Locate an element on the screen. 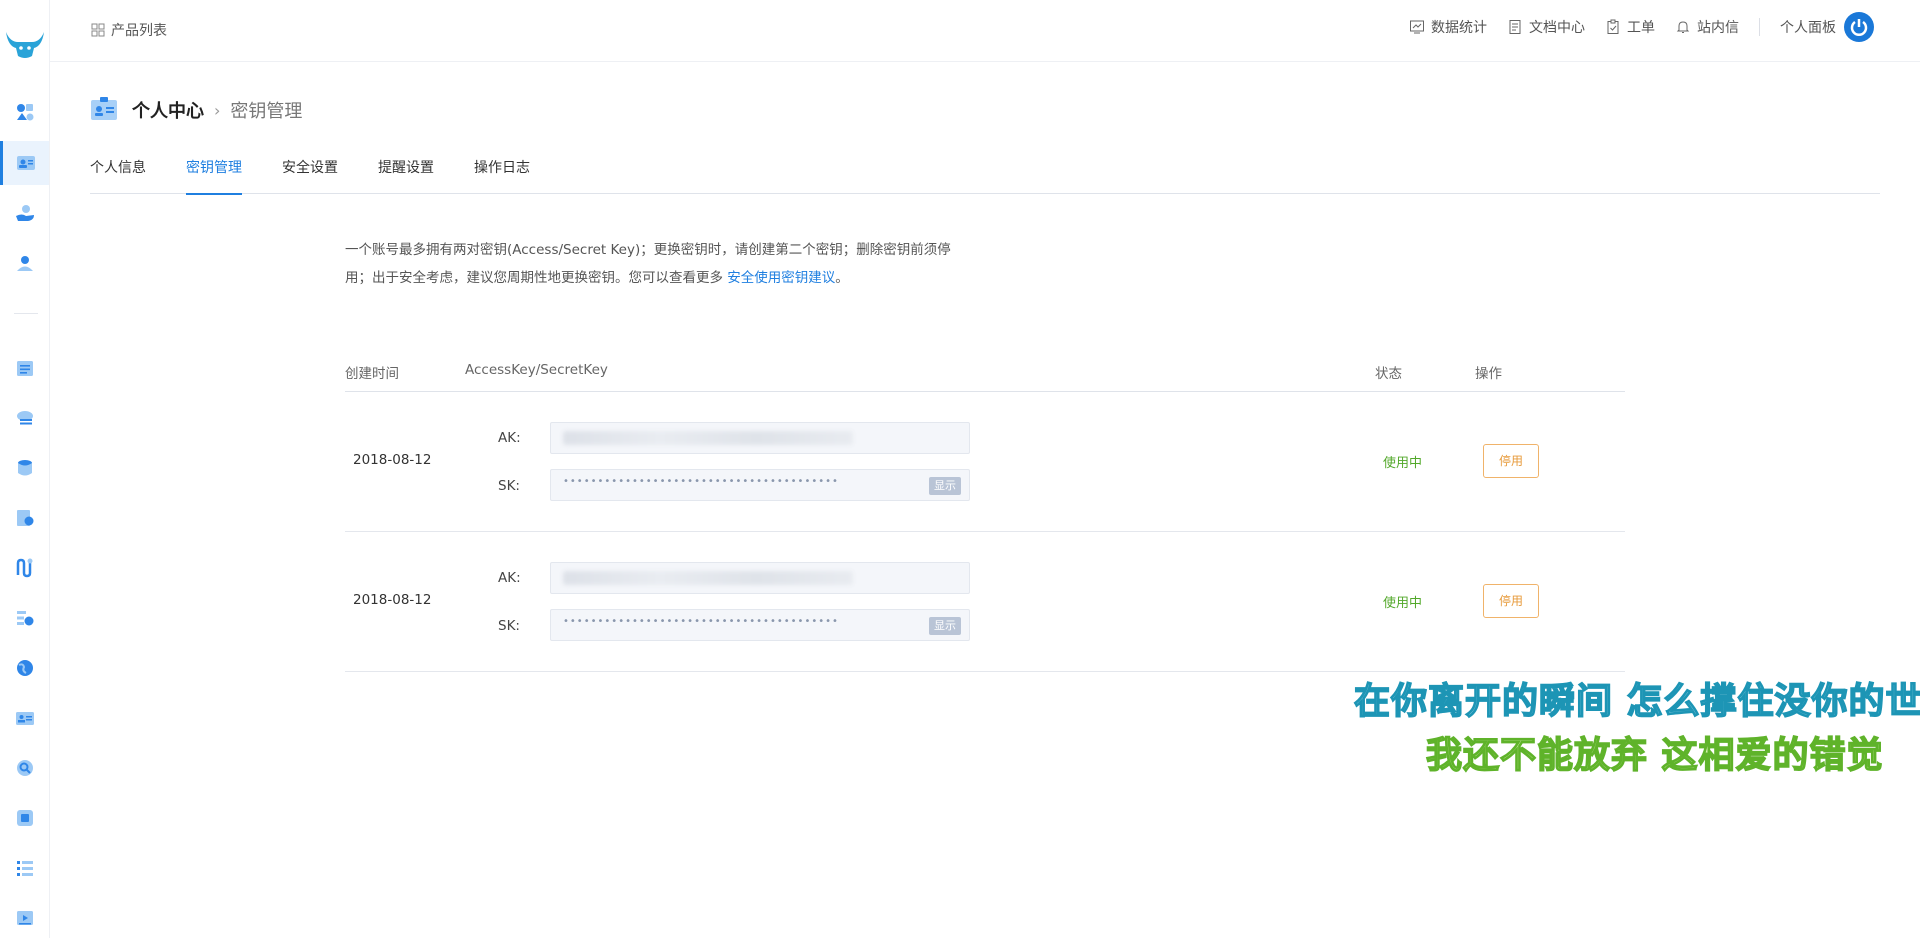  sidebar-item-network is located at coordinates (24, 568).